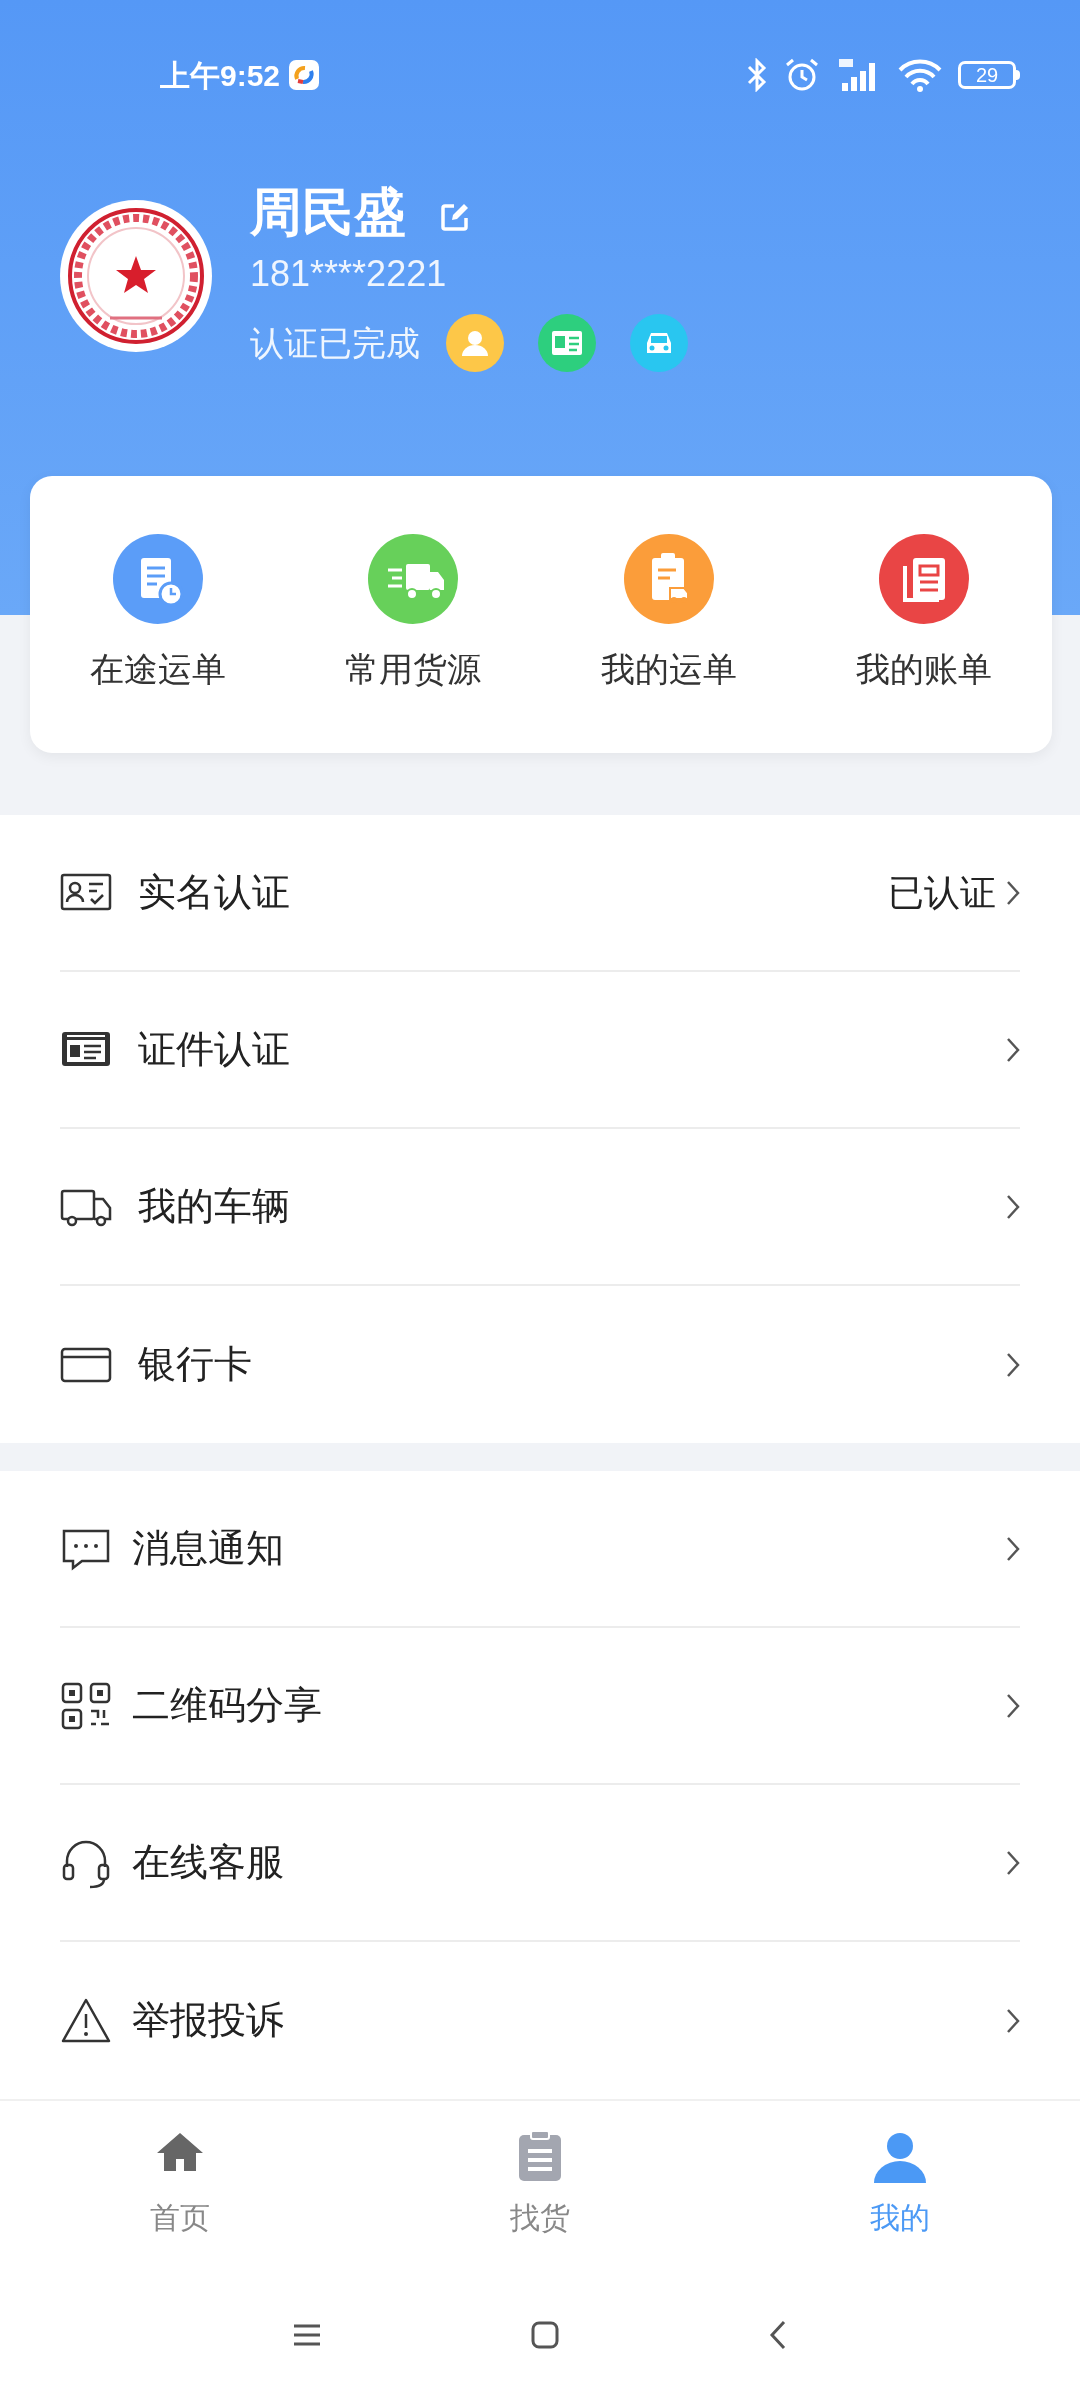 Image resolution: width=1080 pixels, height=2400 pixels. I want to click on tab-bar-item: 首页, so click(180, 2209).